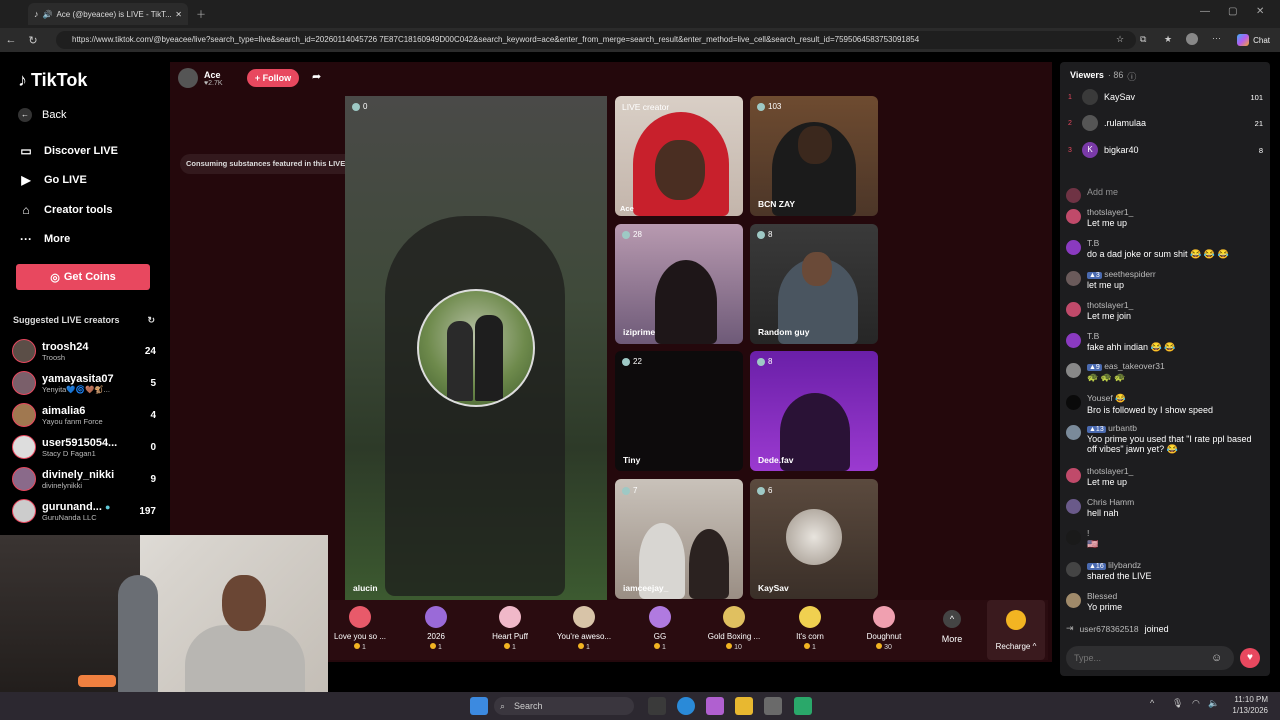 The height and width of the screenshot is (720, 1280). What do you see at coordinates (1016, 646) in the screenshot?
I see `recharge-label: Recharge ^` at bounding box center [1016, 646].